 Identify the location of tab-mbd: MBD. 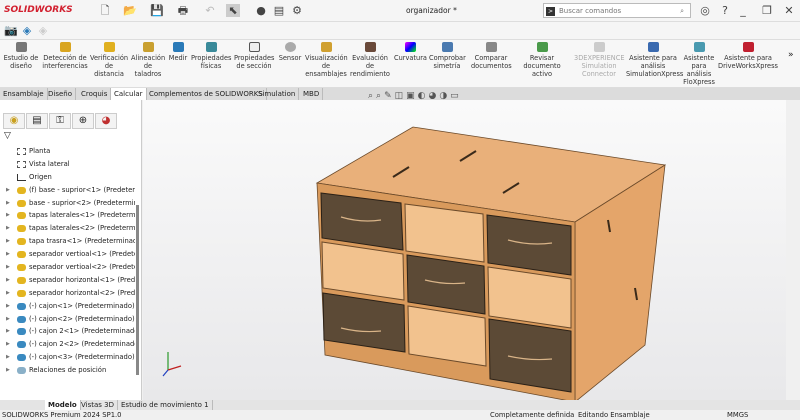
(312, 94).